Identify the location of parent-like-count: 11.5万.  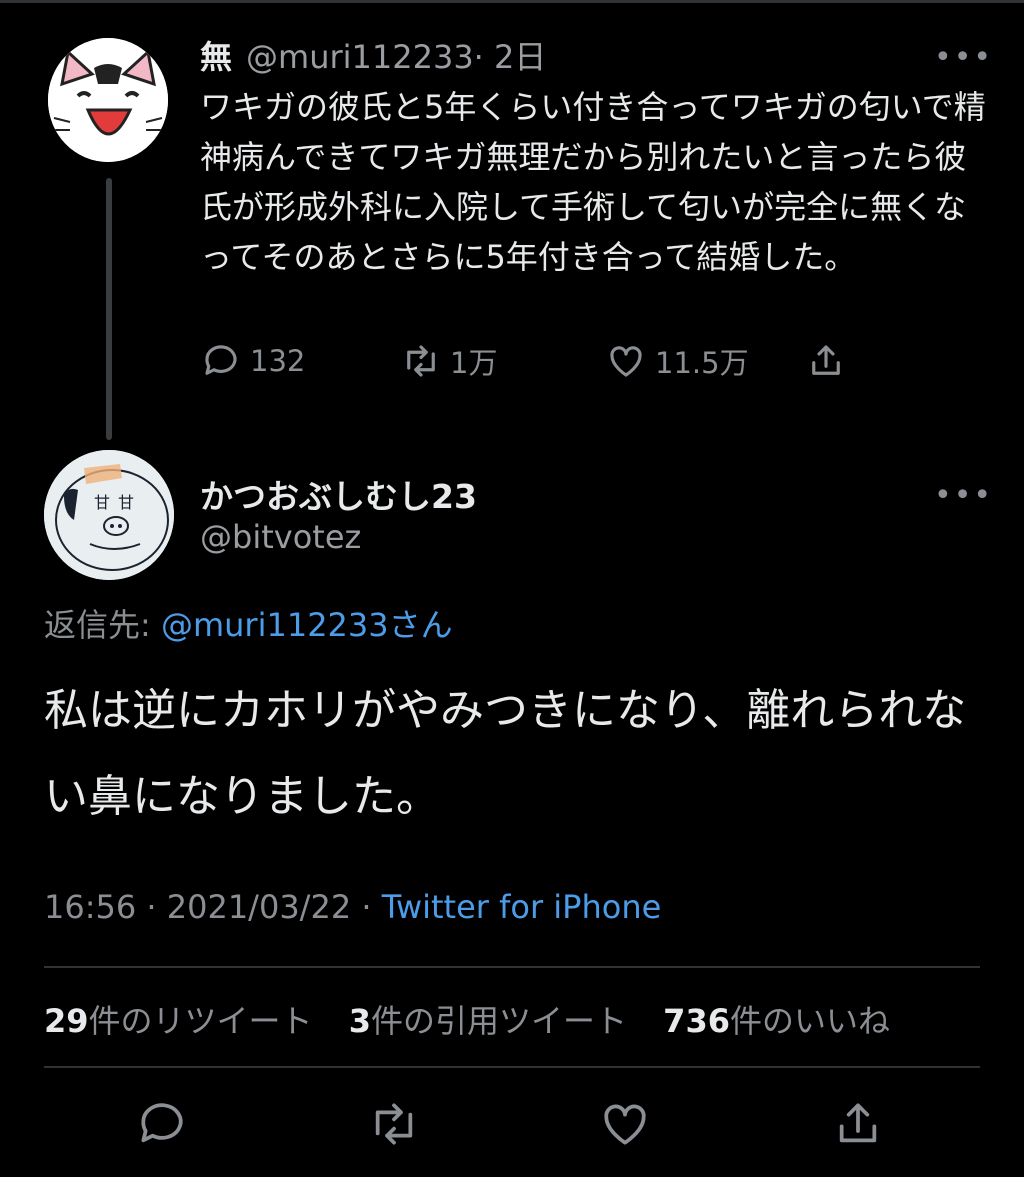
(702, 363).